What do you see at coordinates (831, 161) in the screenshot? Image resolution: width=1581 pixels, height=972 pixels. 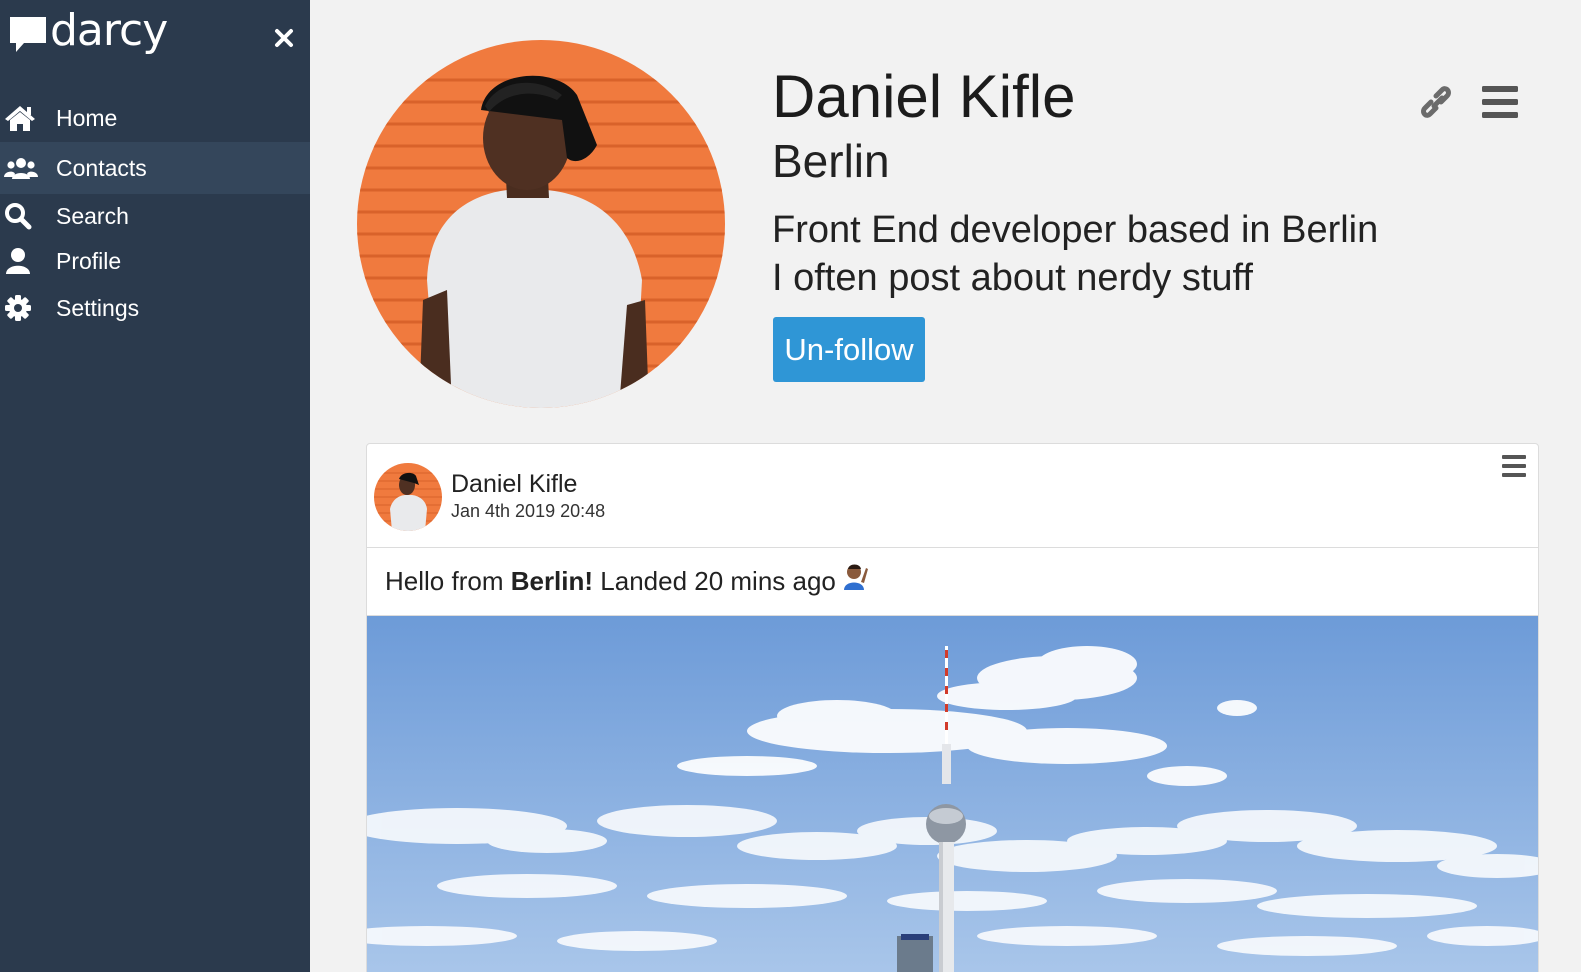 I see `profile-city: Berlin` at bounding box center [831, 161].